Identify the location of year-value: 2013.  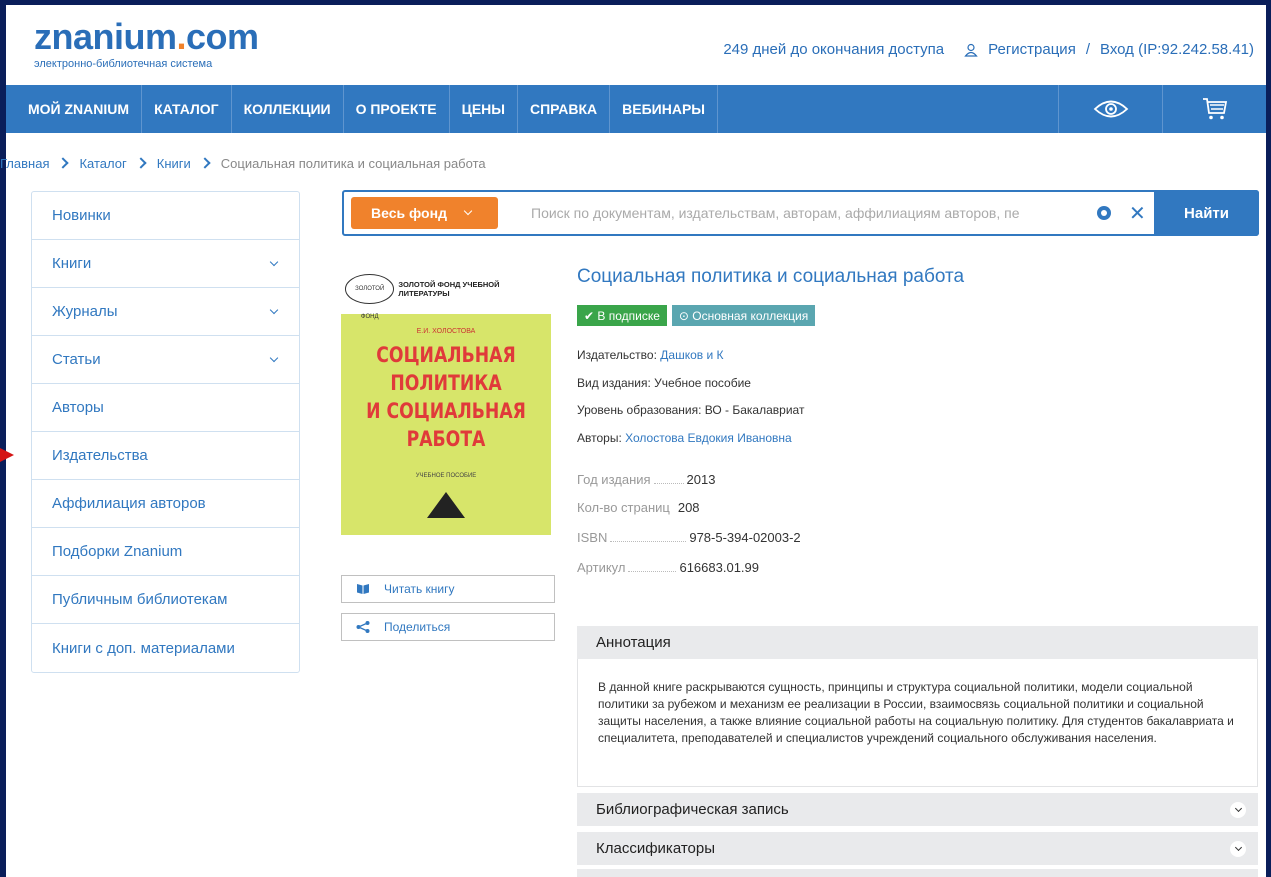
(701, 479).